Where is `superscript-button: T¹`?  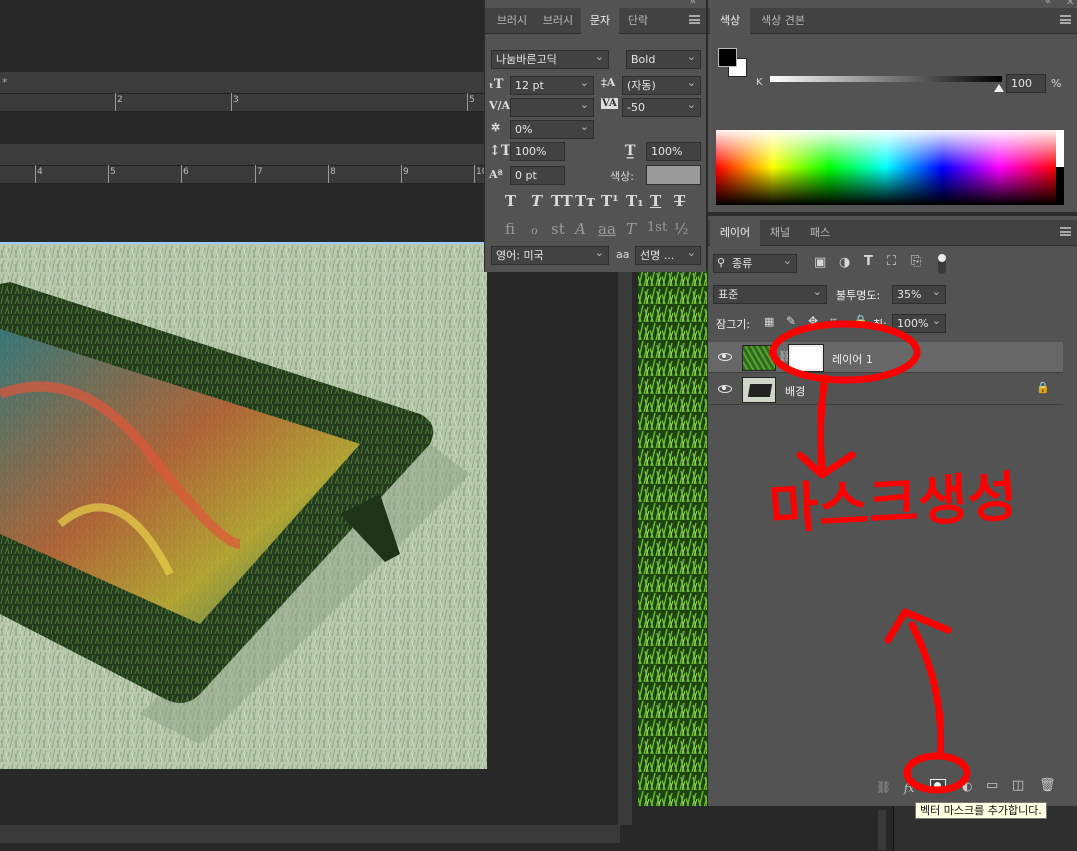 superscript-button: T¹ is located at coordinates (610, 201).